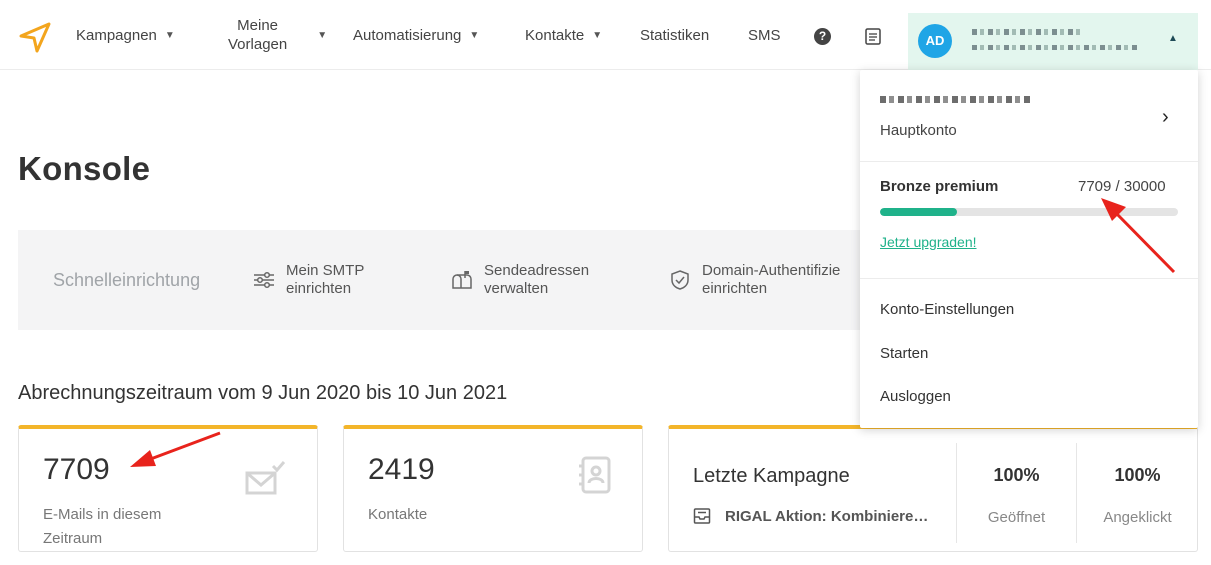  Describe the element at coordinates (595, 475) in the screenshot. I see `address-book-icon` at that location.